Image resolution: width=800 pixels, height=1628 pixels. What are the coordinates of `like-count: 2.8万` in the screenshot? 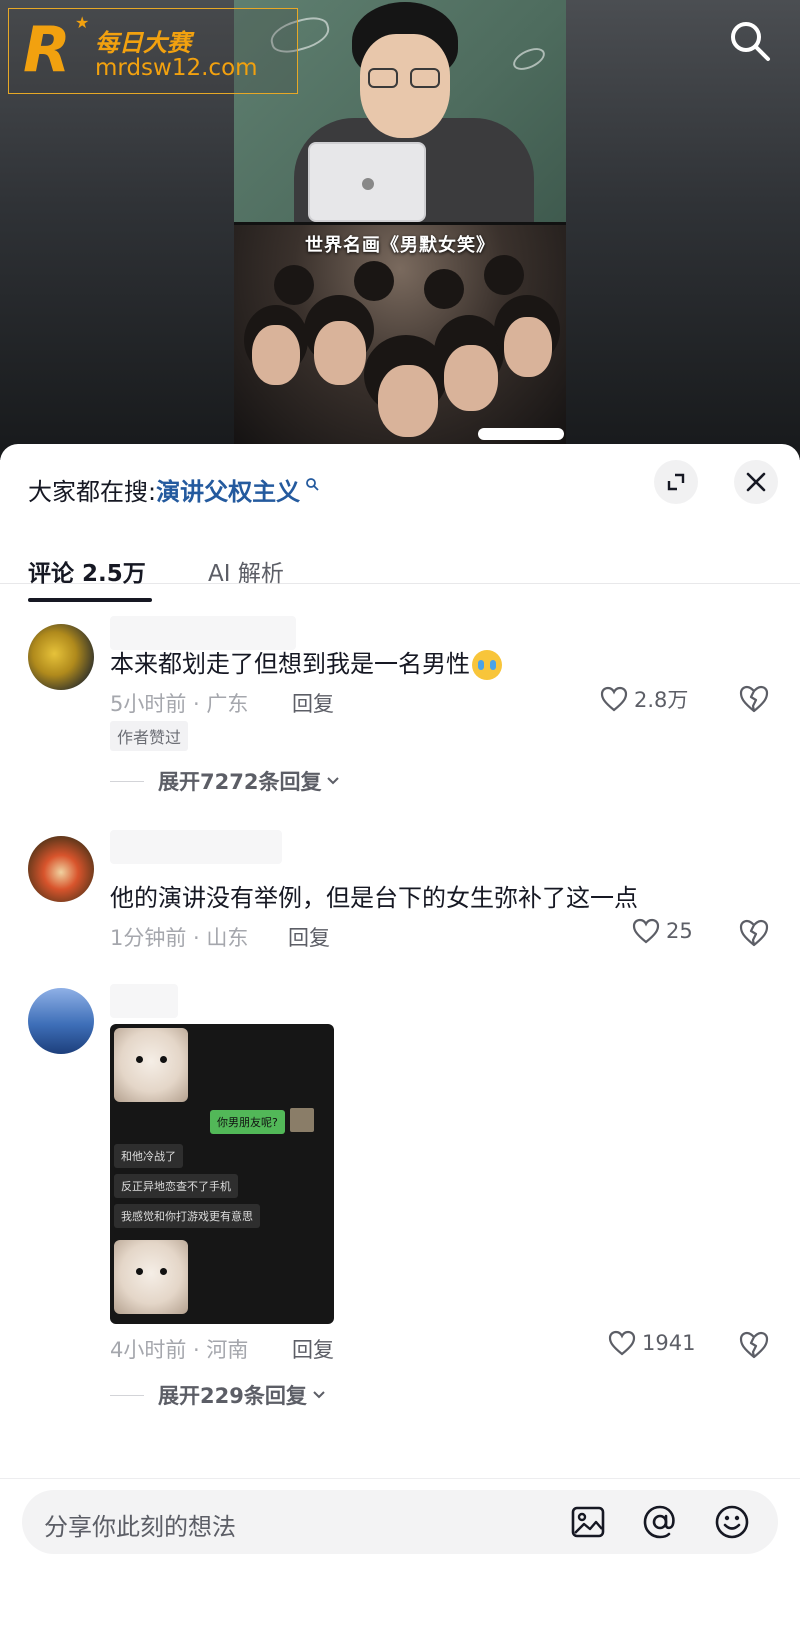 It's located at (661, 700).